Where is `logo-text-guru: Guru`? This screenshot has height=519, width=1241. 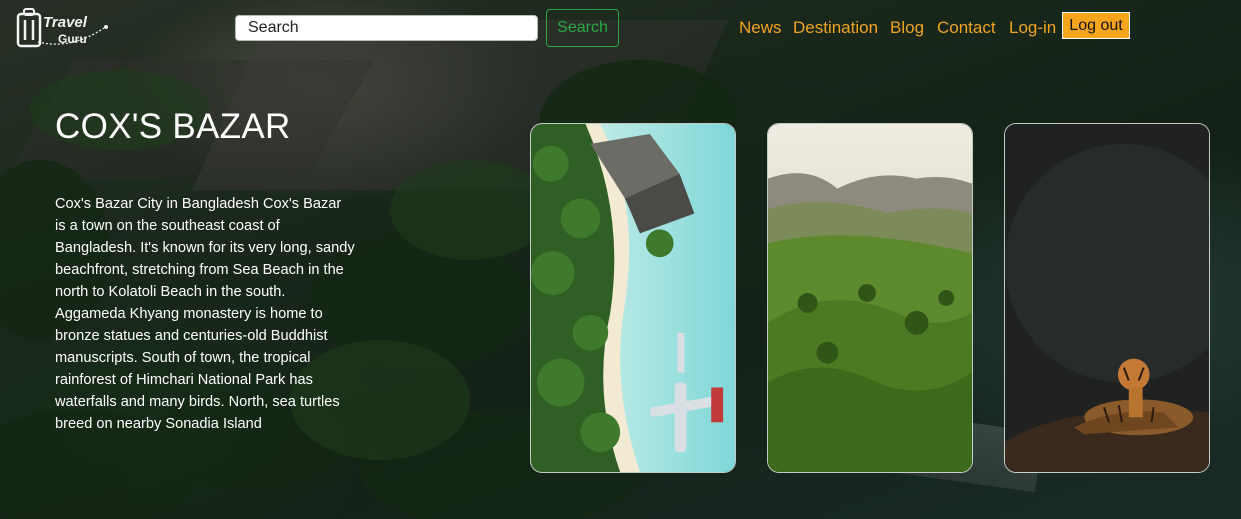
logo-text-guru: Guru is located at coordinates (72, 39).